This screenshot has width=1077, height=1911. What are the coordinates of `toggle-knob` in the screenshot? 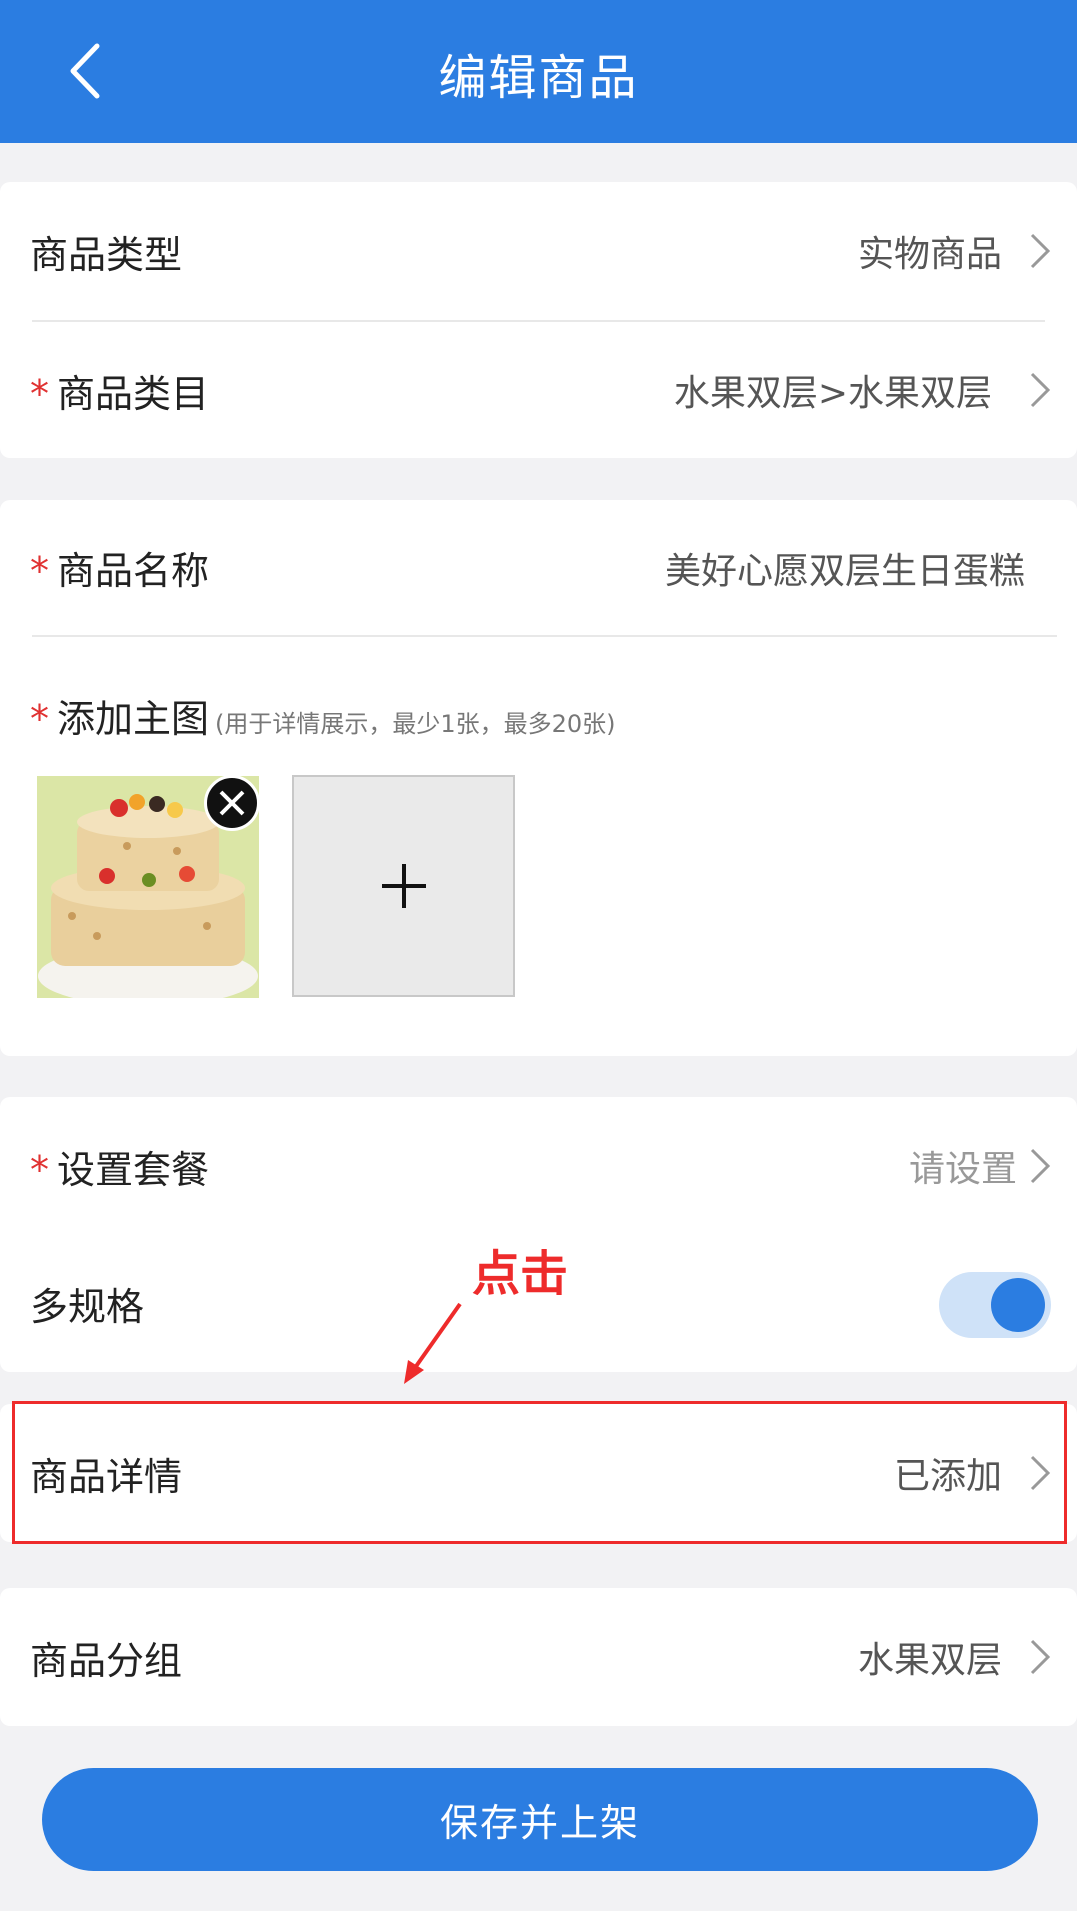 It's located at (1018, 1305).